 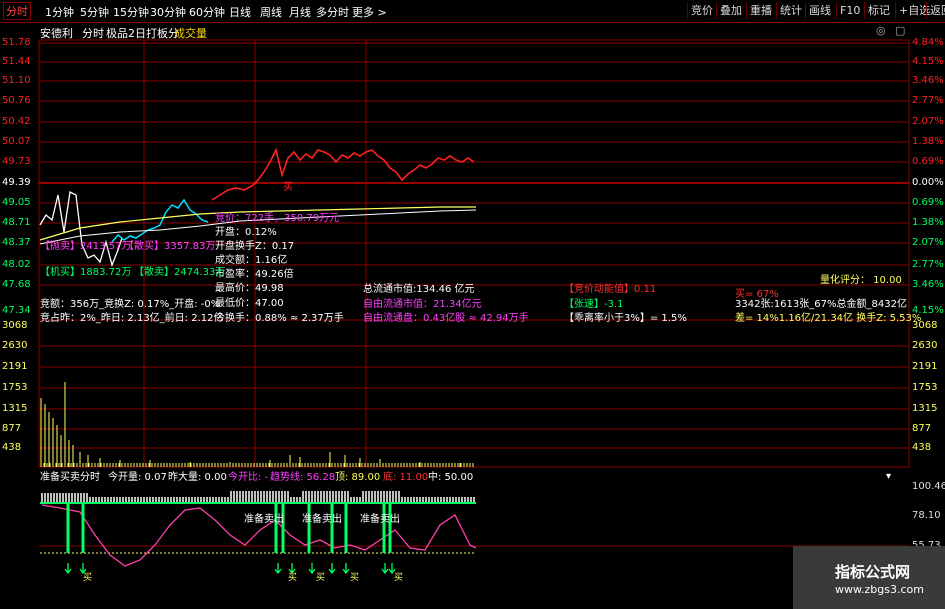 What do you see at coordinates (16, 202) in the screenshot?
I see `price-tick-left: 49.05` at bounding box center [16, 202].